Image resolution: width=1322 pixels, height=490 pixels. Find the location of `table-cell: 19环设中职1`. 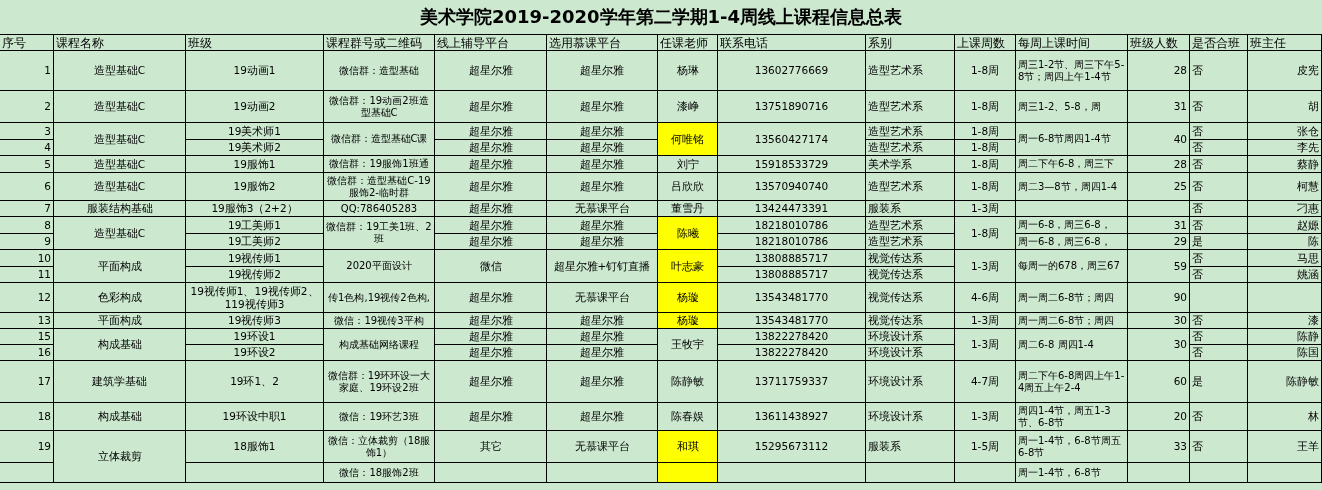

table-cell: 19环设中职1 is located at coordinates (255, 417).